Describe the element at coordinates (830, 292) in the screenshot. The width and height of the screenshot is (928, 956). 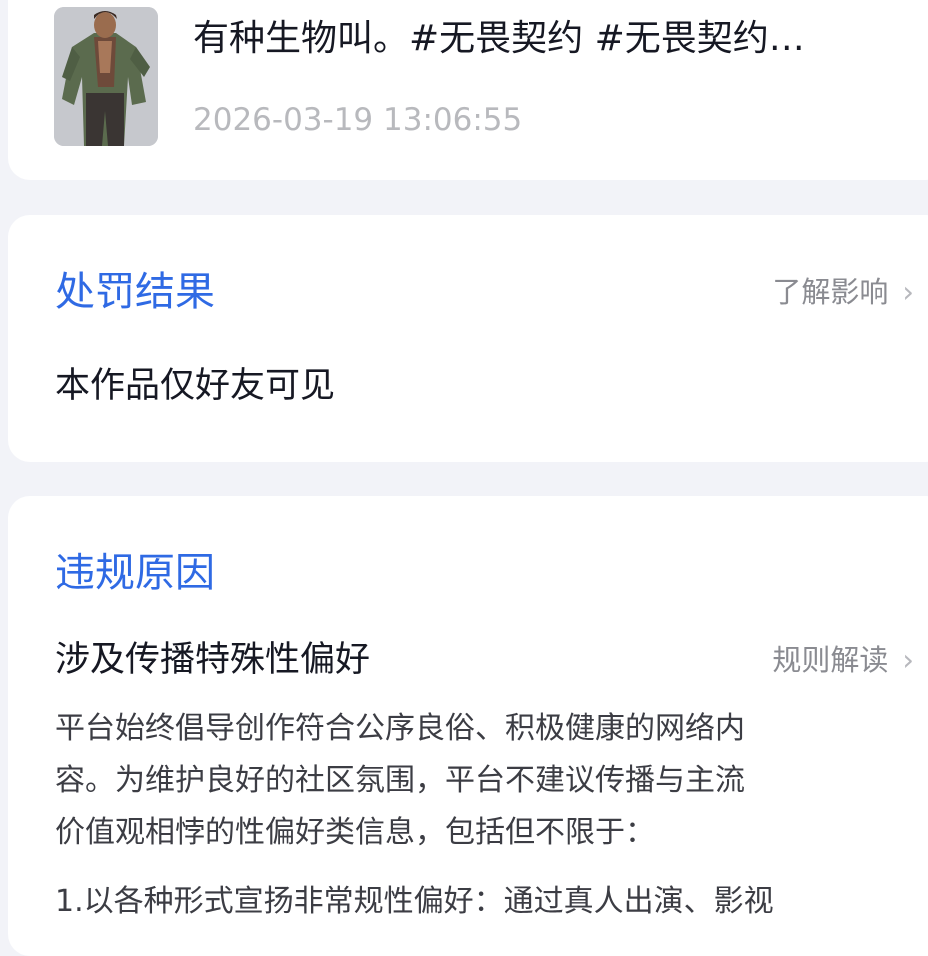
I see `learn-impact-label: 了解影响` at that location.